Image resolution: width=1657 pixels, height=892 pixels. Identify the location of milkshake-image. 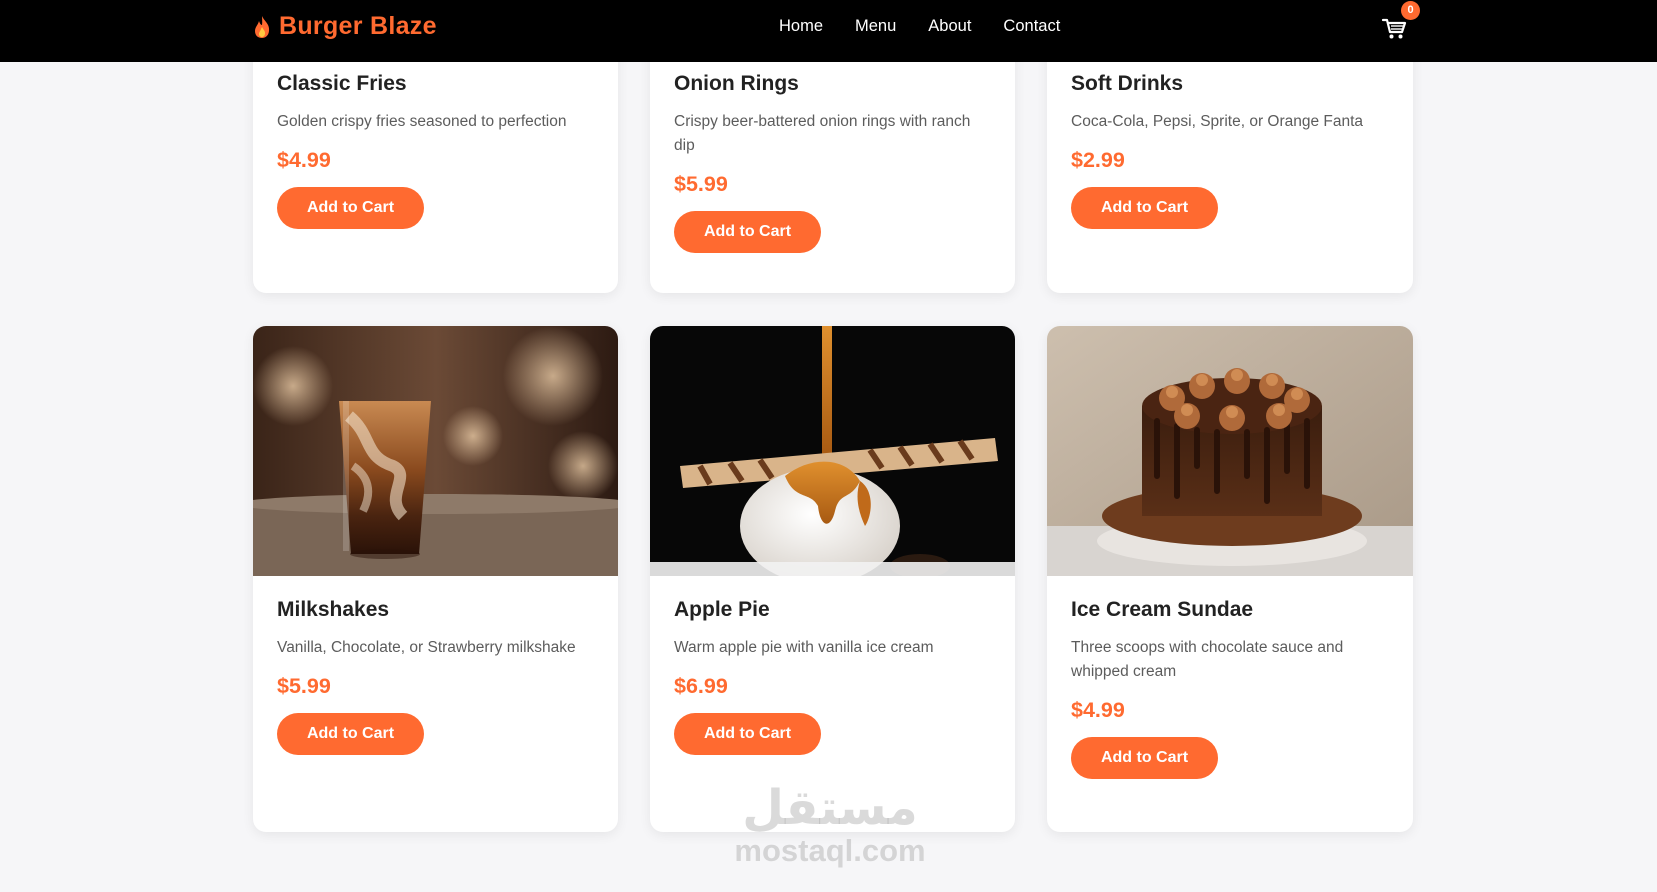
(435, 451).